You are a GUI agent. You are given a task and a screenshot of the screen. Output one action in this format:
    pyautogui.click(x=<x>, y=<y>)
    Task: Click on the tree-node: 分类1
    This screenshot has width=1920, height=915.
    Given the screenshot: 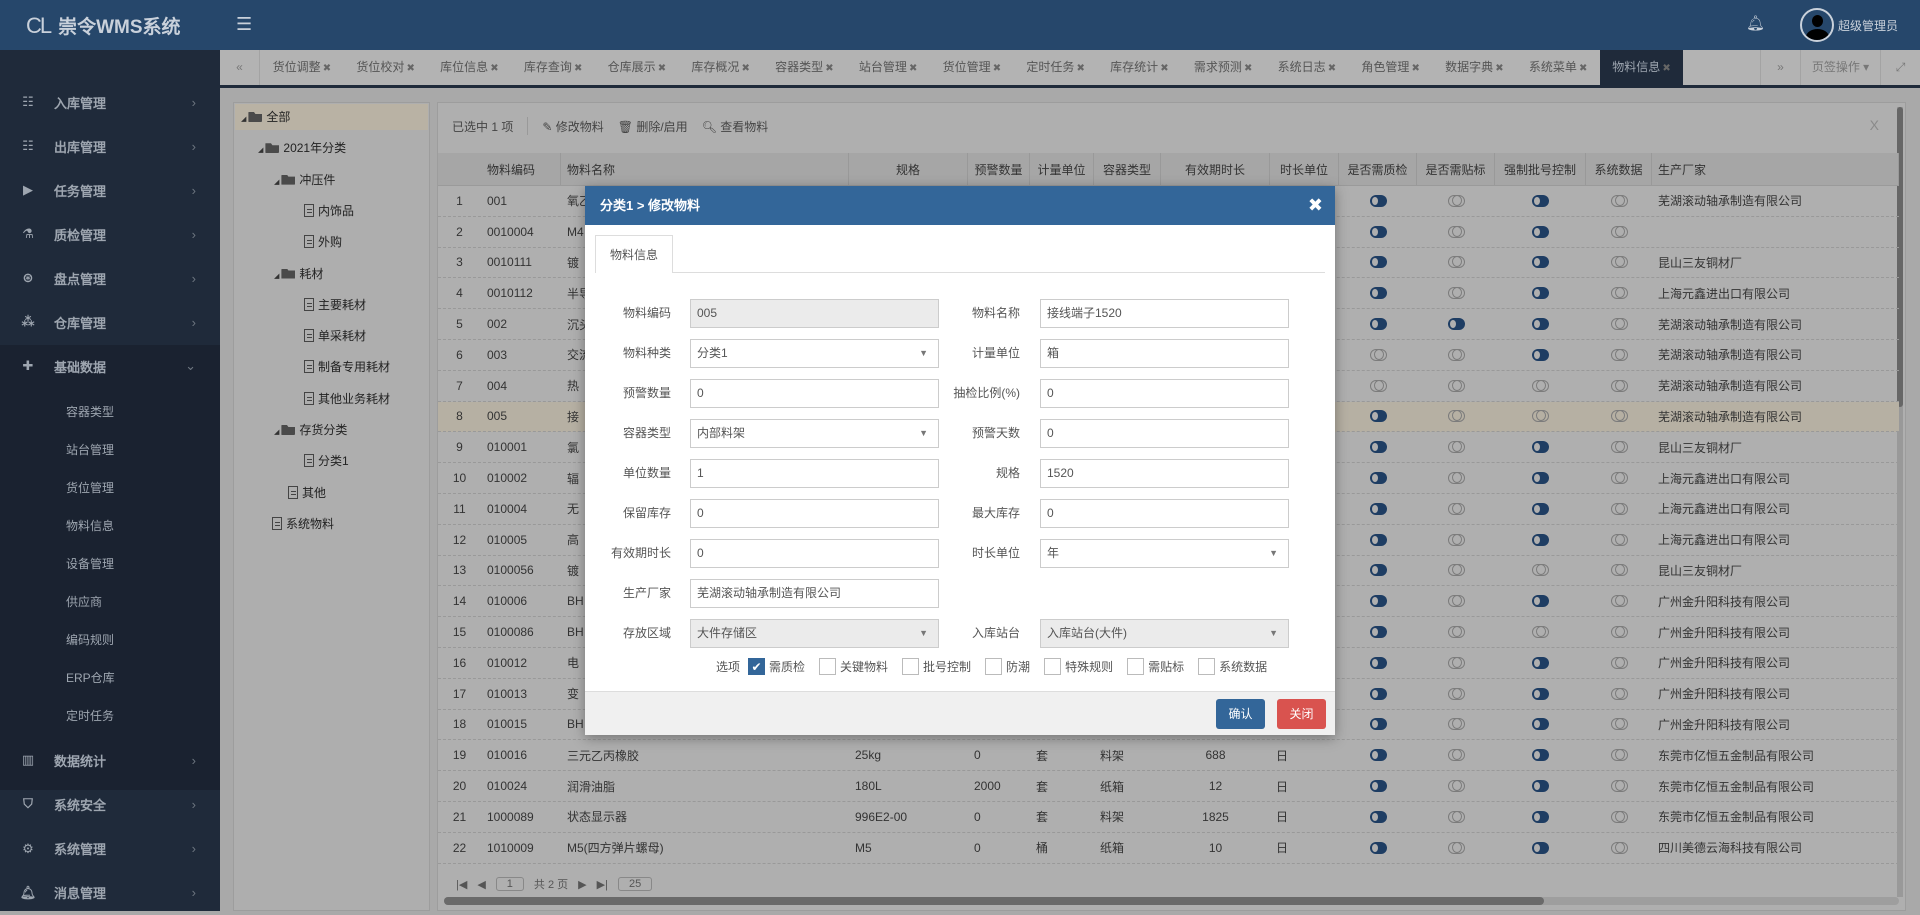 What is the action you would take?
    pyautogui.click(x=326, y=461)
    